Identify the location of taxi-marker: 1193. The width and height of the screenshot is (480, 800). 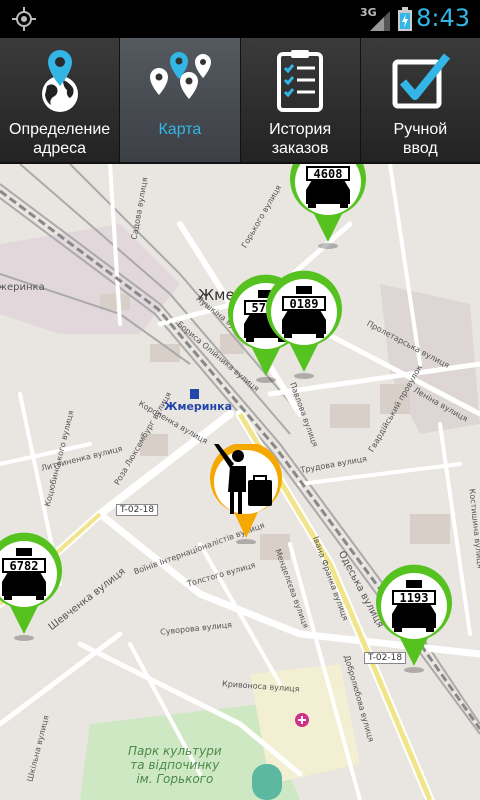
(414, 619).